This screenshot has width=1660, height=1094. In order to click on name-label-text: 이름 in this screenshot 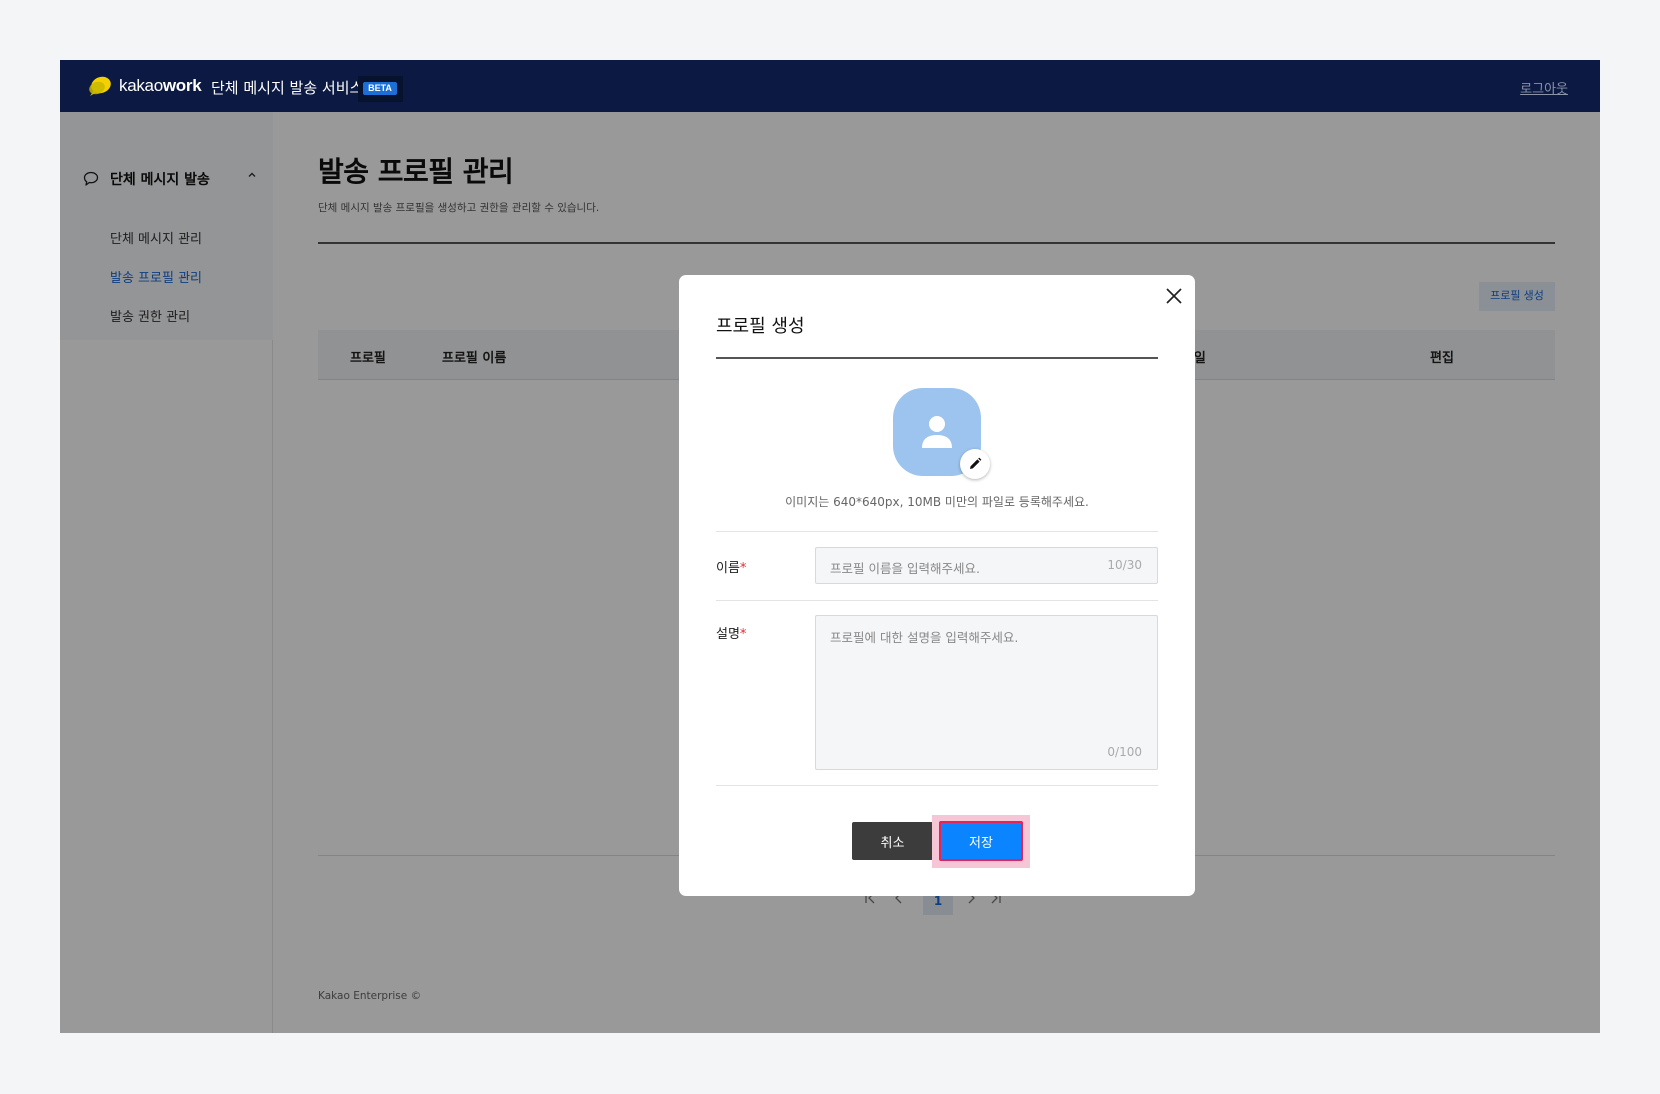, I will do `click(728, 568)`.